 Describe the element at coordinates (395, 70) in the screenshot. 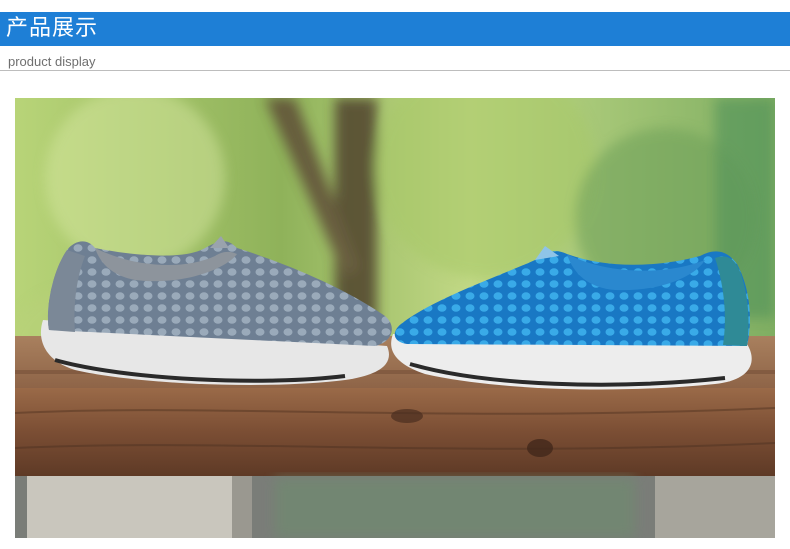

I see `header-divider` at that location.